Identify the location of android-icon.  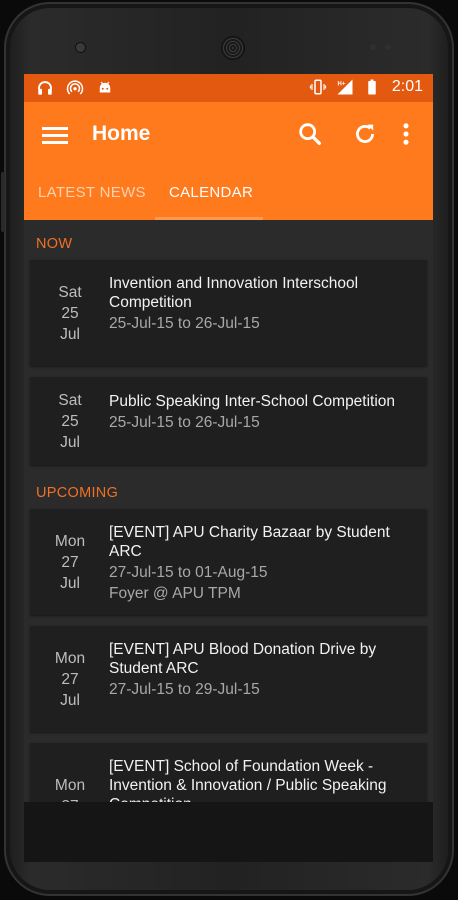
(105, 87).